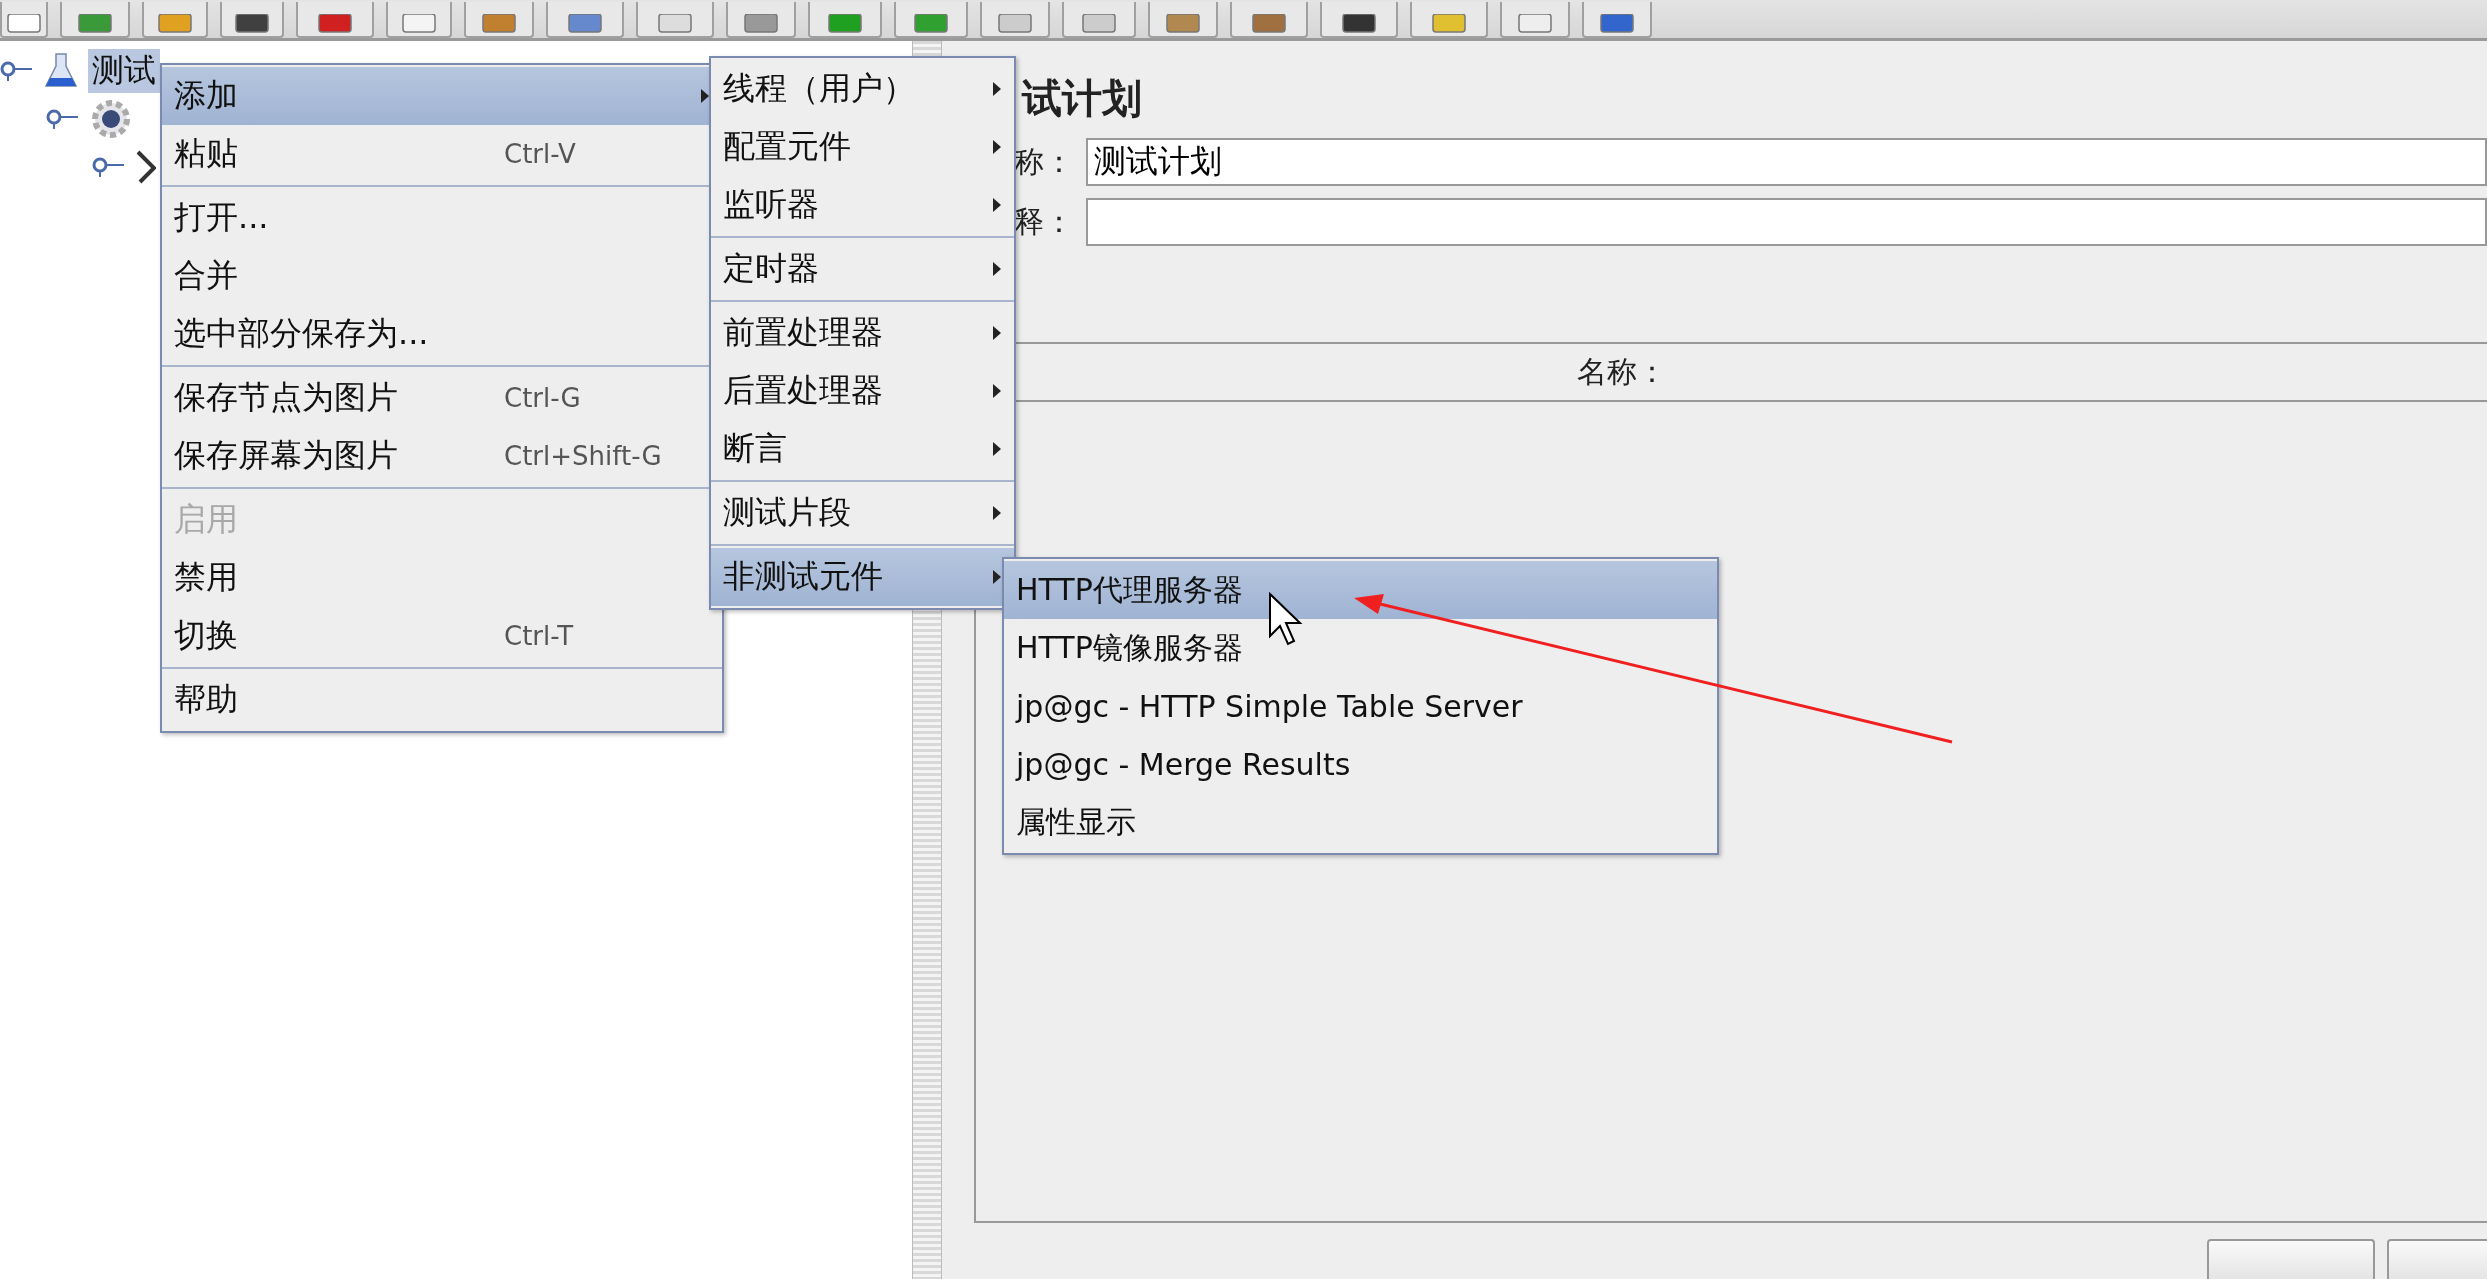  What do you see at coordinates (442, 636) in the screenshot?
I see `menu-item: 切换 Ctrl-T` at bounding box center [442, 636].